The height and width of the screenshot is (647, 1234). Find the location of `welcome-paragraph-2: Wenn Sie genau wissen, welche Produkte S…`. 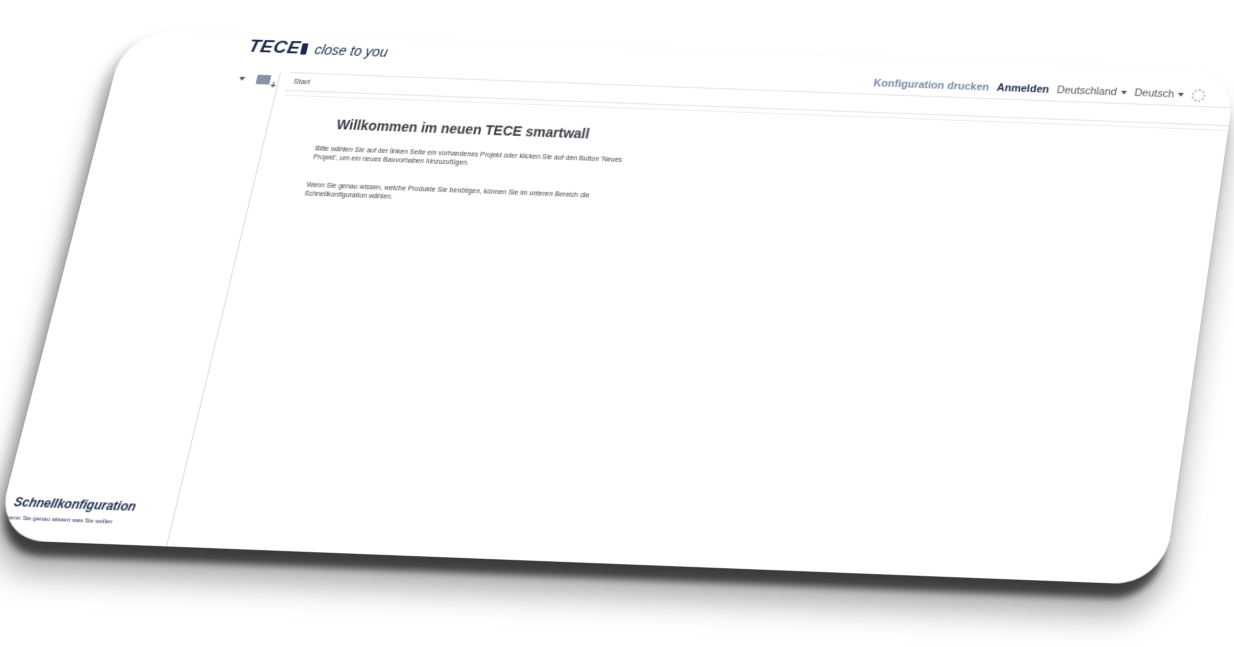

welcome-paragraph-2: Wenn Sie genau wissen, welche Produkte S… is located at coordinates (447, 191).